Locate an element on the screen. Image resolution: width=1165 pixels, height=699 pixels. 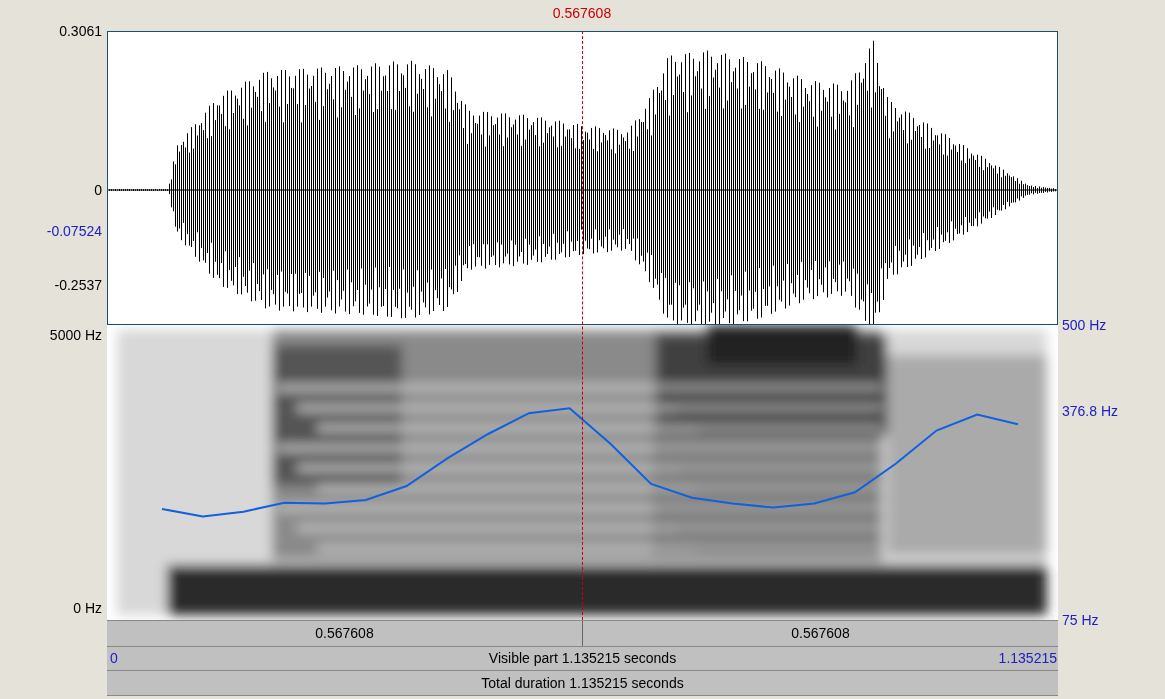
visible-part-label: Visible part 1.135215 seconds is located at coordinates (582, 658).